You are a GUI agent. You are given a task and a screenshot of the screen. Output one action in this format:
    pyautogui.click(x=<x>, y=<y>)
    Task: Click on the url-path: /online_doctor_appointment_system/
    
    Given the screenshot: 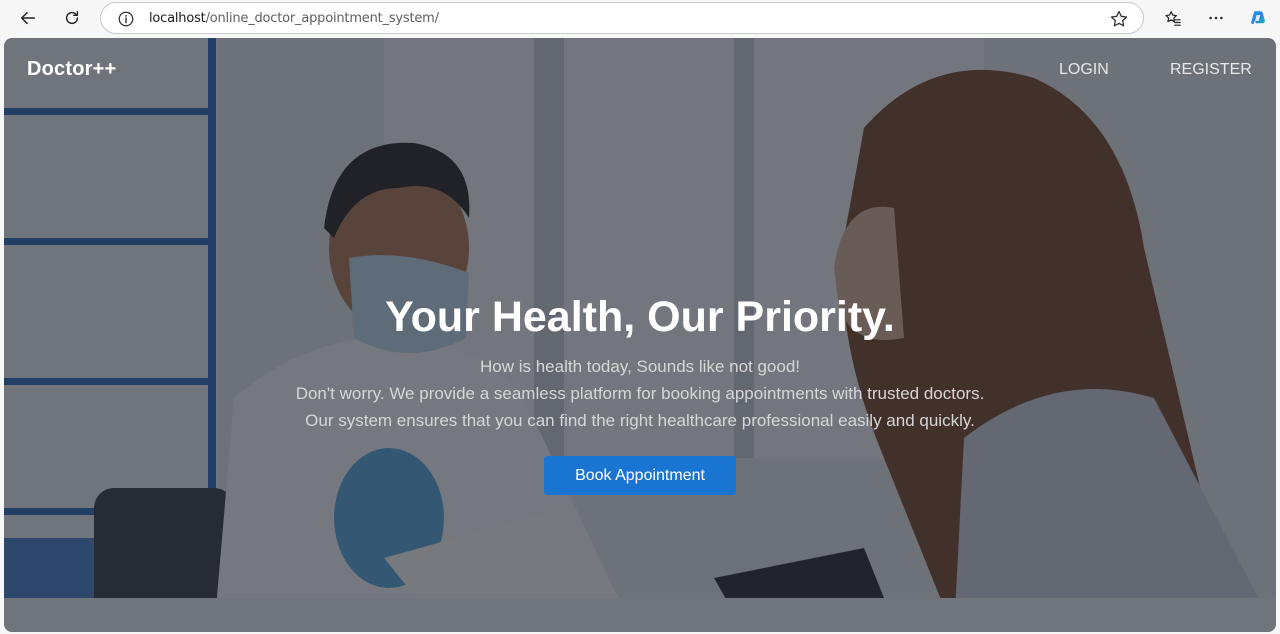 What is the action you would take?
    pyautogui.click(x=322, y=18)
    